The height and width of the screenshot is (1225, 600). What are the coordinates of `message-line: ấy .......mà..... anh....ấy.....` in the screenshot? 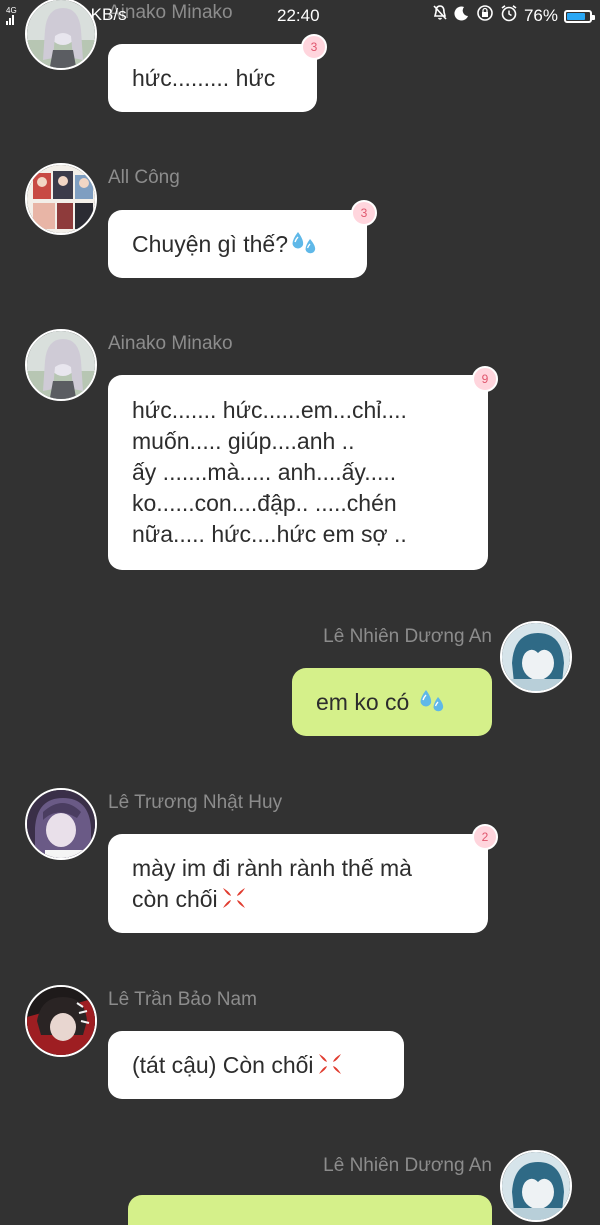 It's located at (264, 472).